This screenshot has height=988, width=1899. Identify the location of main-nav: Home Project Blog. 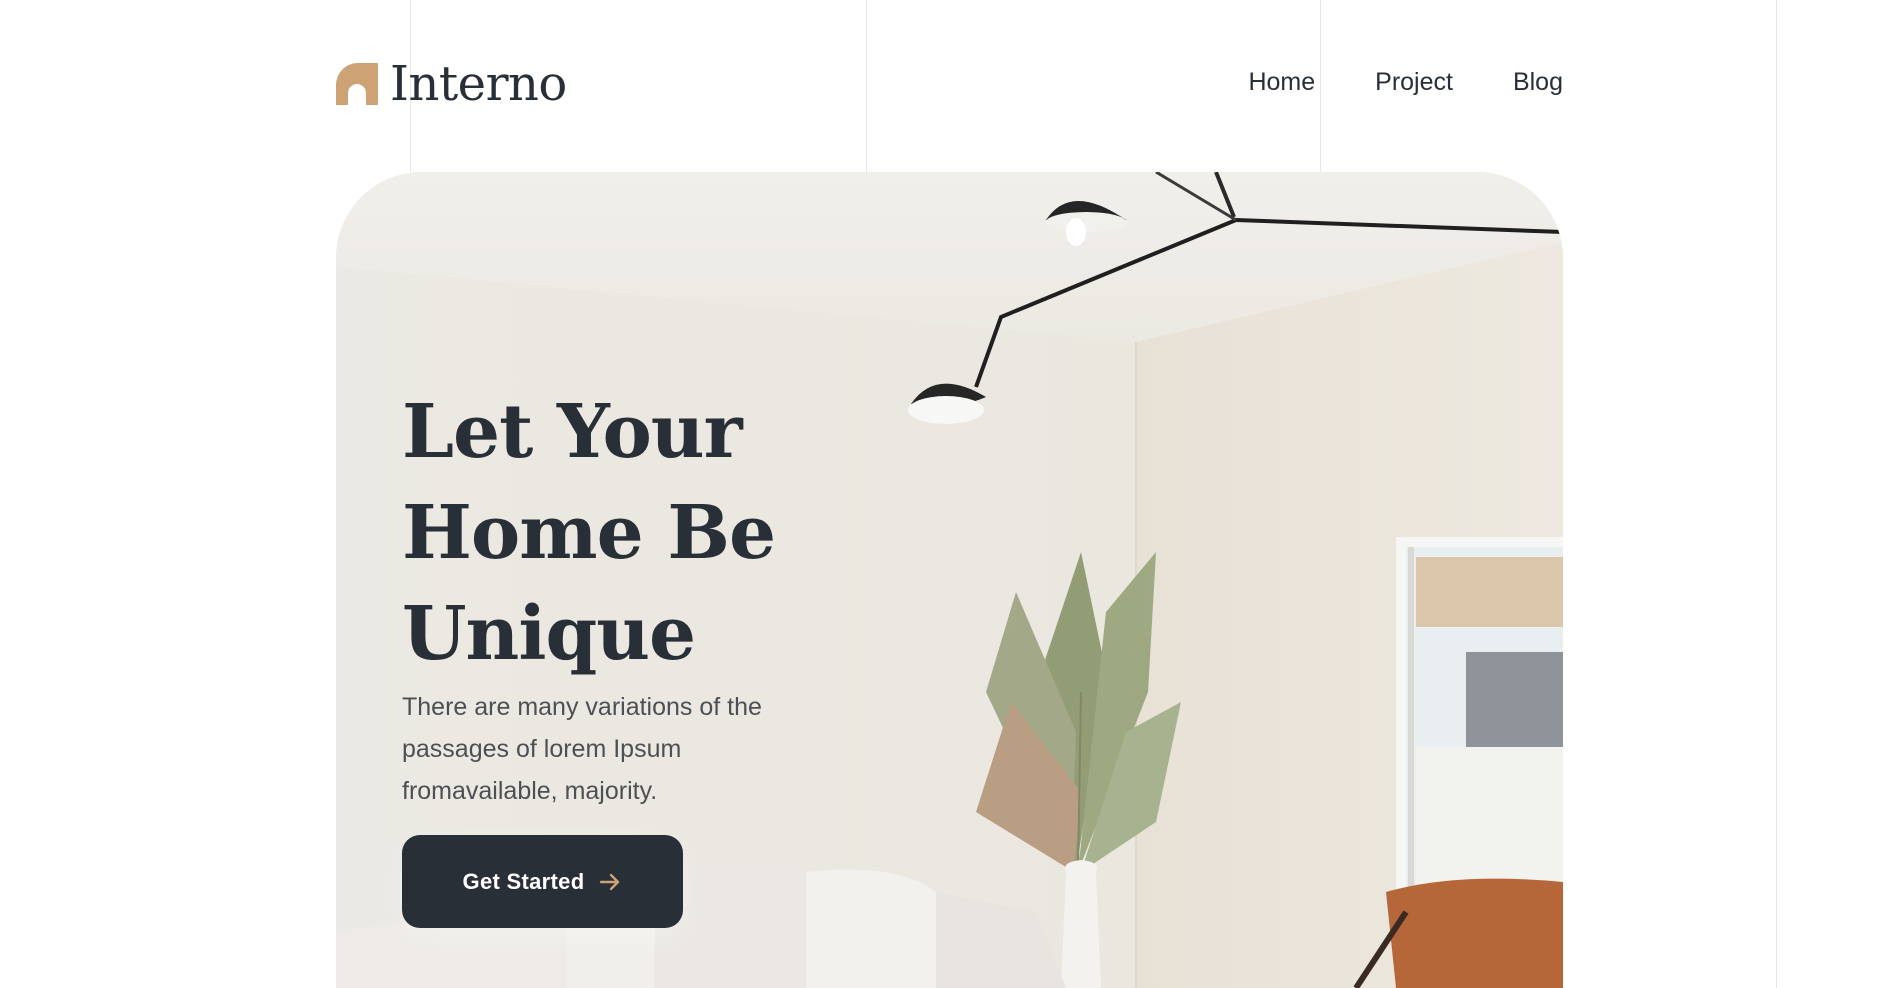
(1405, 82).